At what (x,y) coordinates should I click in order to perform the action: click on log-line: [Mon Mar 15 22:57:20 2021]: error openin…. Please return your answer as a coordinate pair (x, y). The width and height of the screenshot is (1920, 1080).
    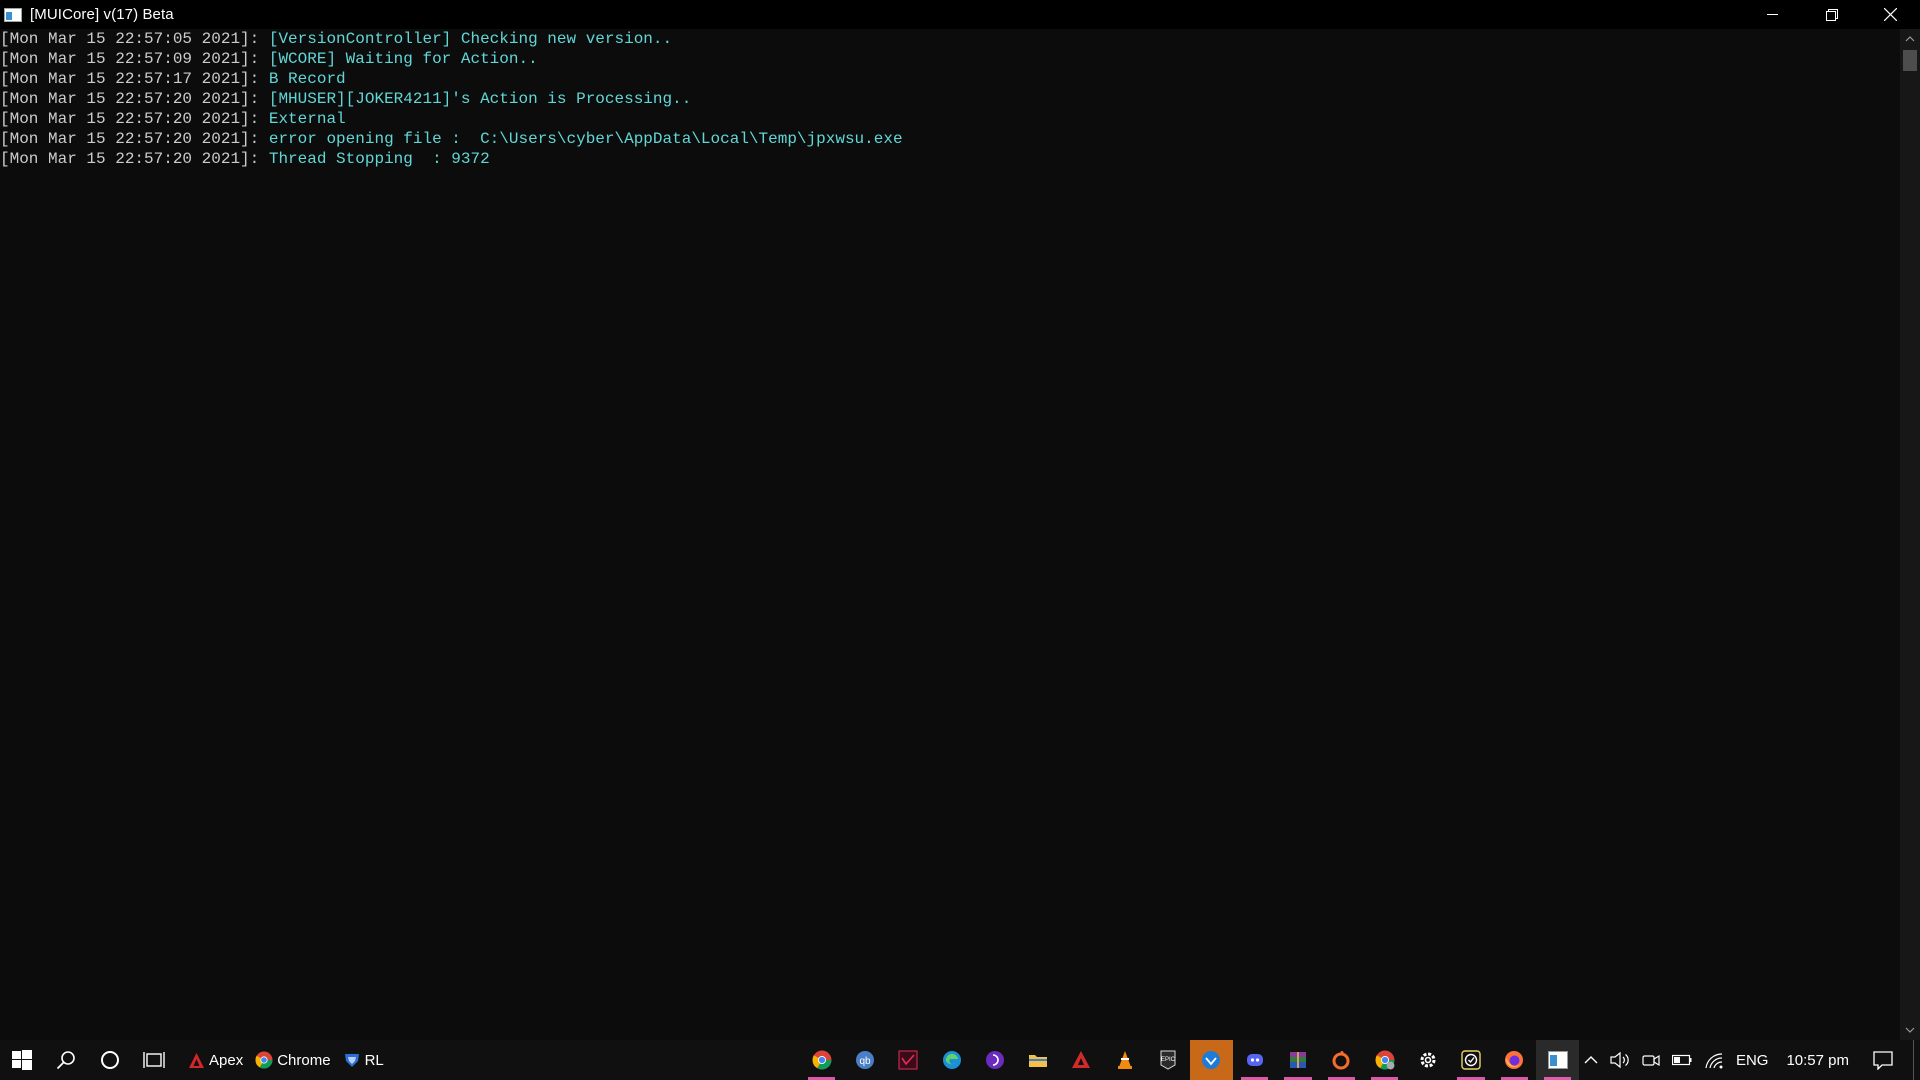
    Looking at the image, I should click on (950, 139).